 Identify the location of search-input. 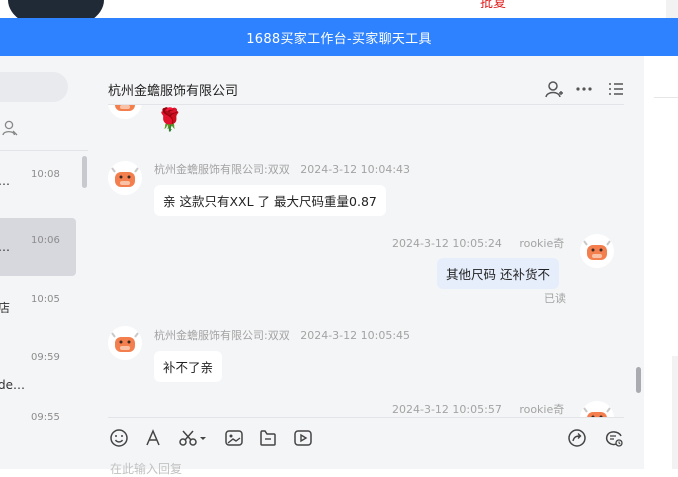
(34, 87).